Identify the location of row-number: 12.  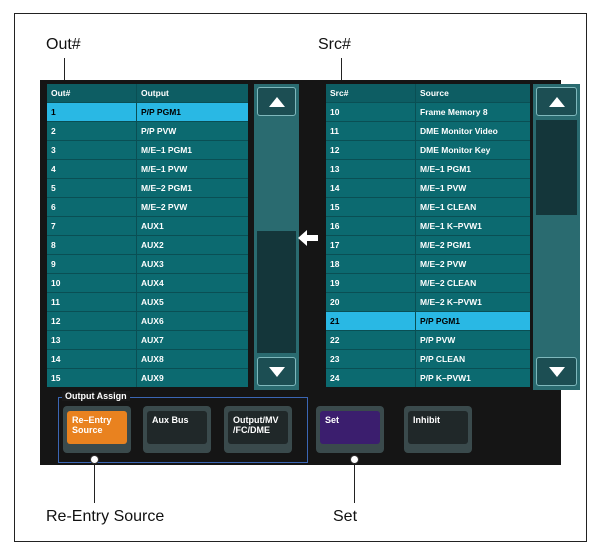
(92, 321).